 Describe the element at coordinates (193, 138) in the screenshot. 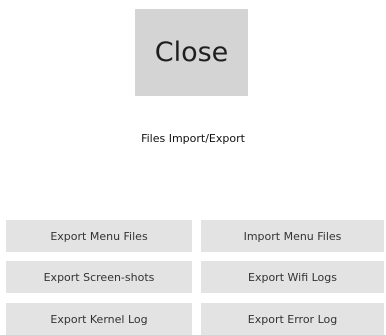

I see `section-title: Files Import/Export` at that location.